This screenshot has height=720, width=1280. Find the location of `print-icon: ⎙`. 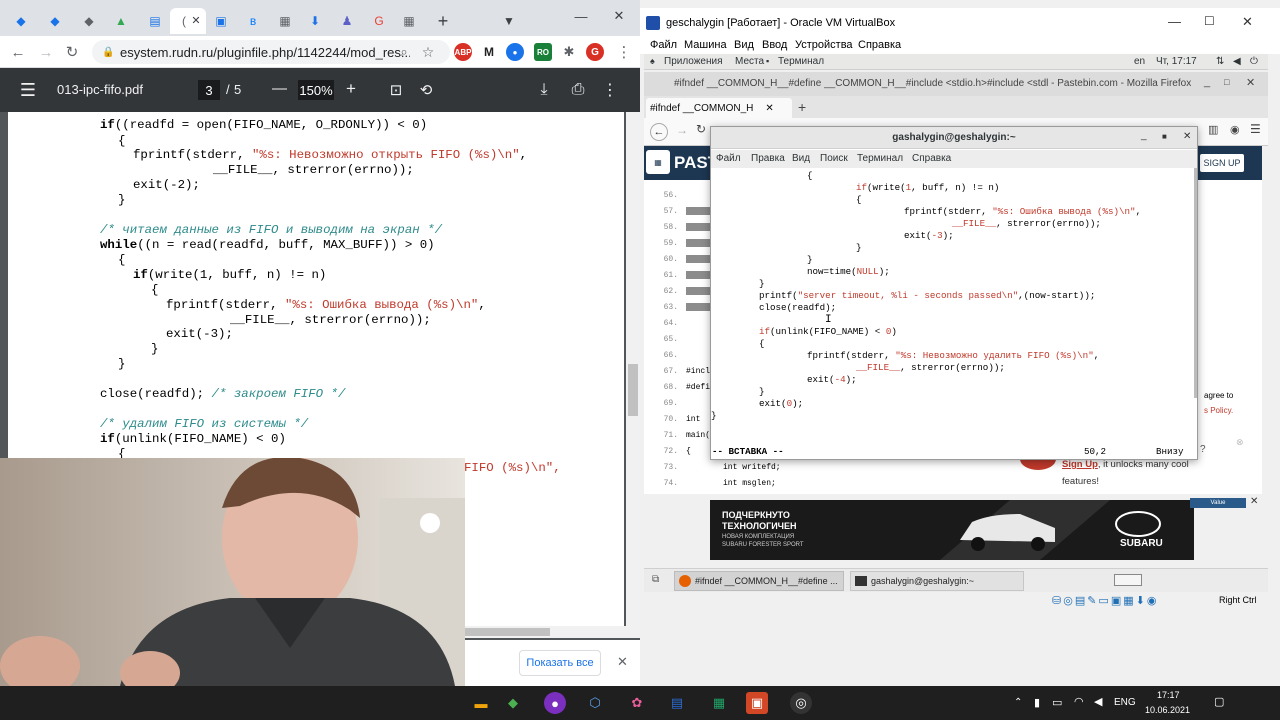

print-icon: ⎙ is located at coordinates (578, 90).